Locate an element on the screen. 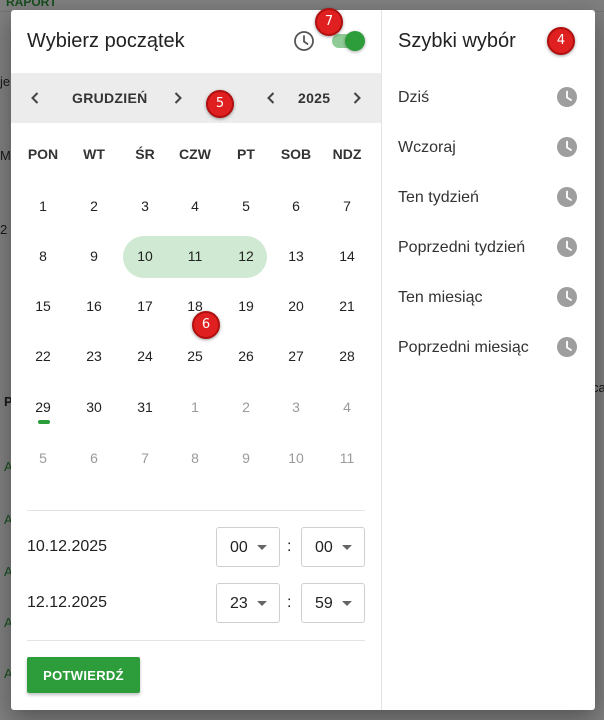 This screenshot has height=720, width=604. annotation-marker: 6 is located at coordinates (206, 325).